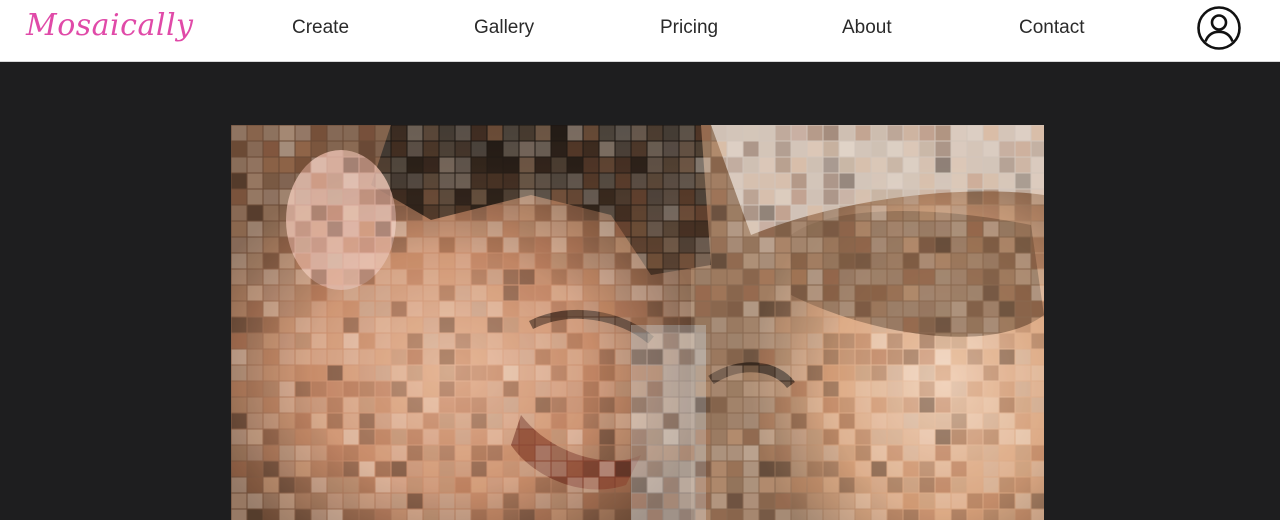 The image size is (1280, 520). I want to click on nav-link-pricing: Pricing, so click(689, 28).